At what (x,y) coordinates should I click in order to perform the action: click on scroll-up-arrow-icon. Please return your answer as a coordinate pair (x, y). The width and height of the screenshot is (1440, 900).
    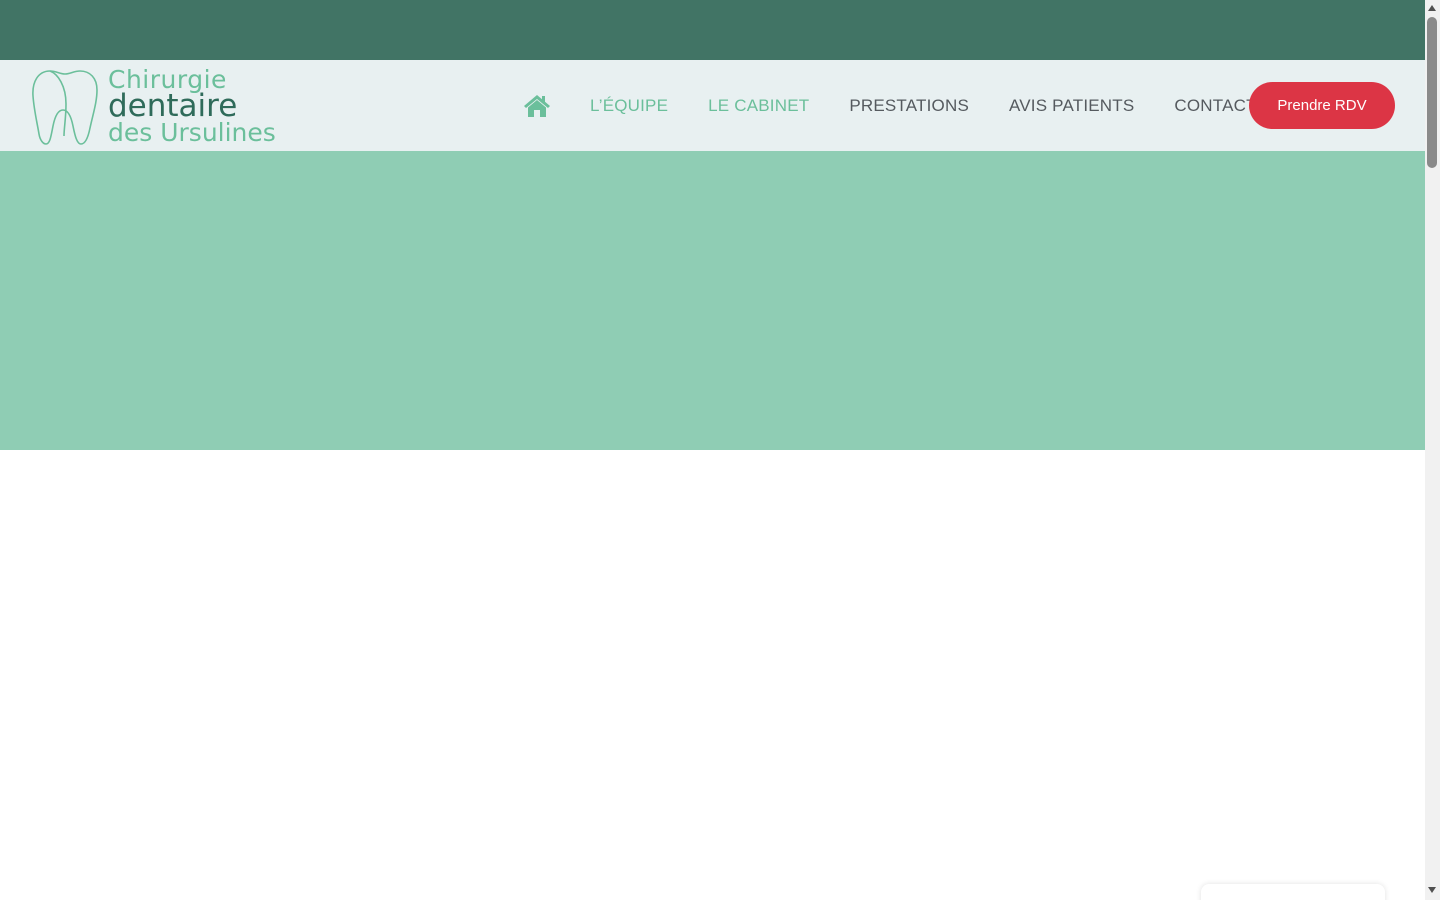
    Looking at the image, I should click on (1432, 8).